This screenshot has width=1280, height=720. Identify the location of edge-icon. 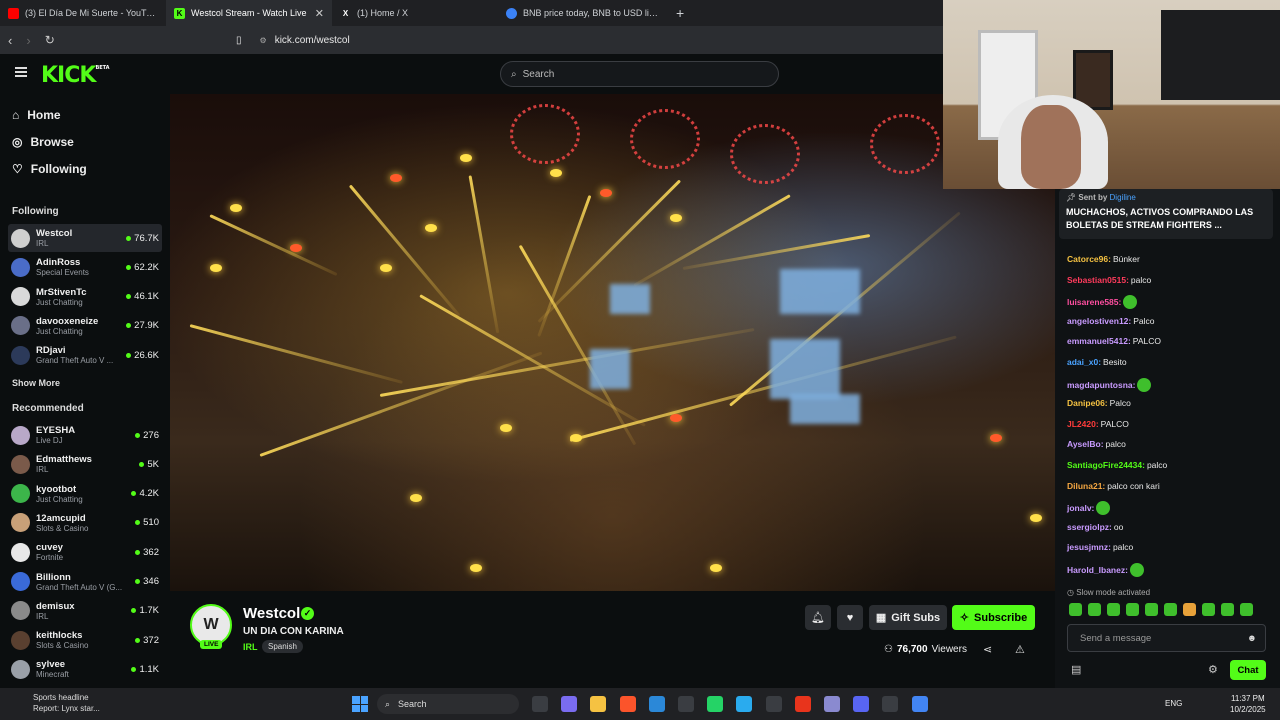
(656, 704).